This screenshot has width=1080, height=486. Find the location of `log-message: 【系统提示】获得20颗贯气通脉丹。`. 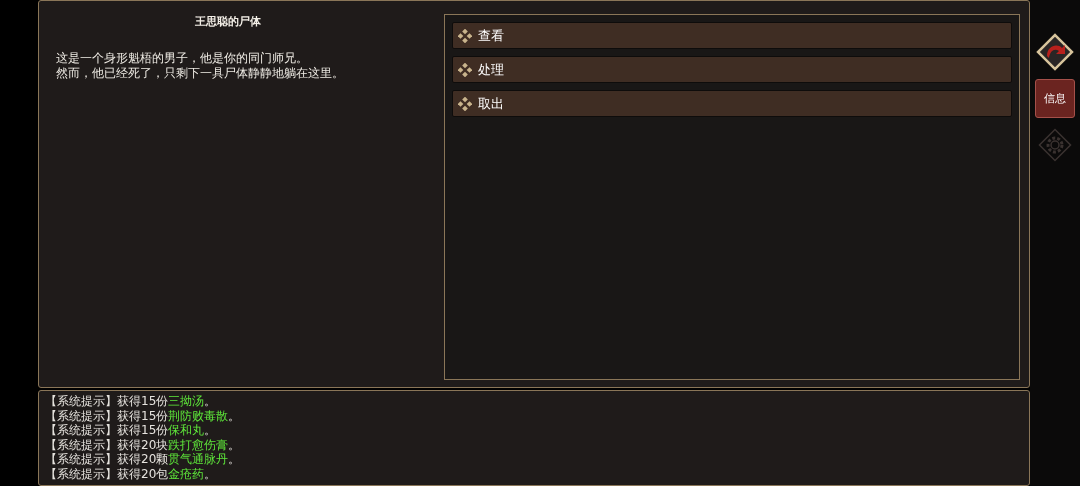

log-message: 【系统提示】获得20颗贯气通脉丹。 is located at coordinates (143, 459).